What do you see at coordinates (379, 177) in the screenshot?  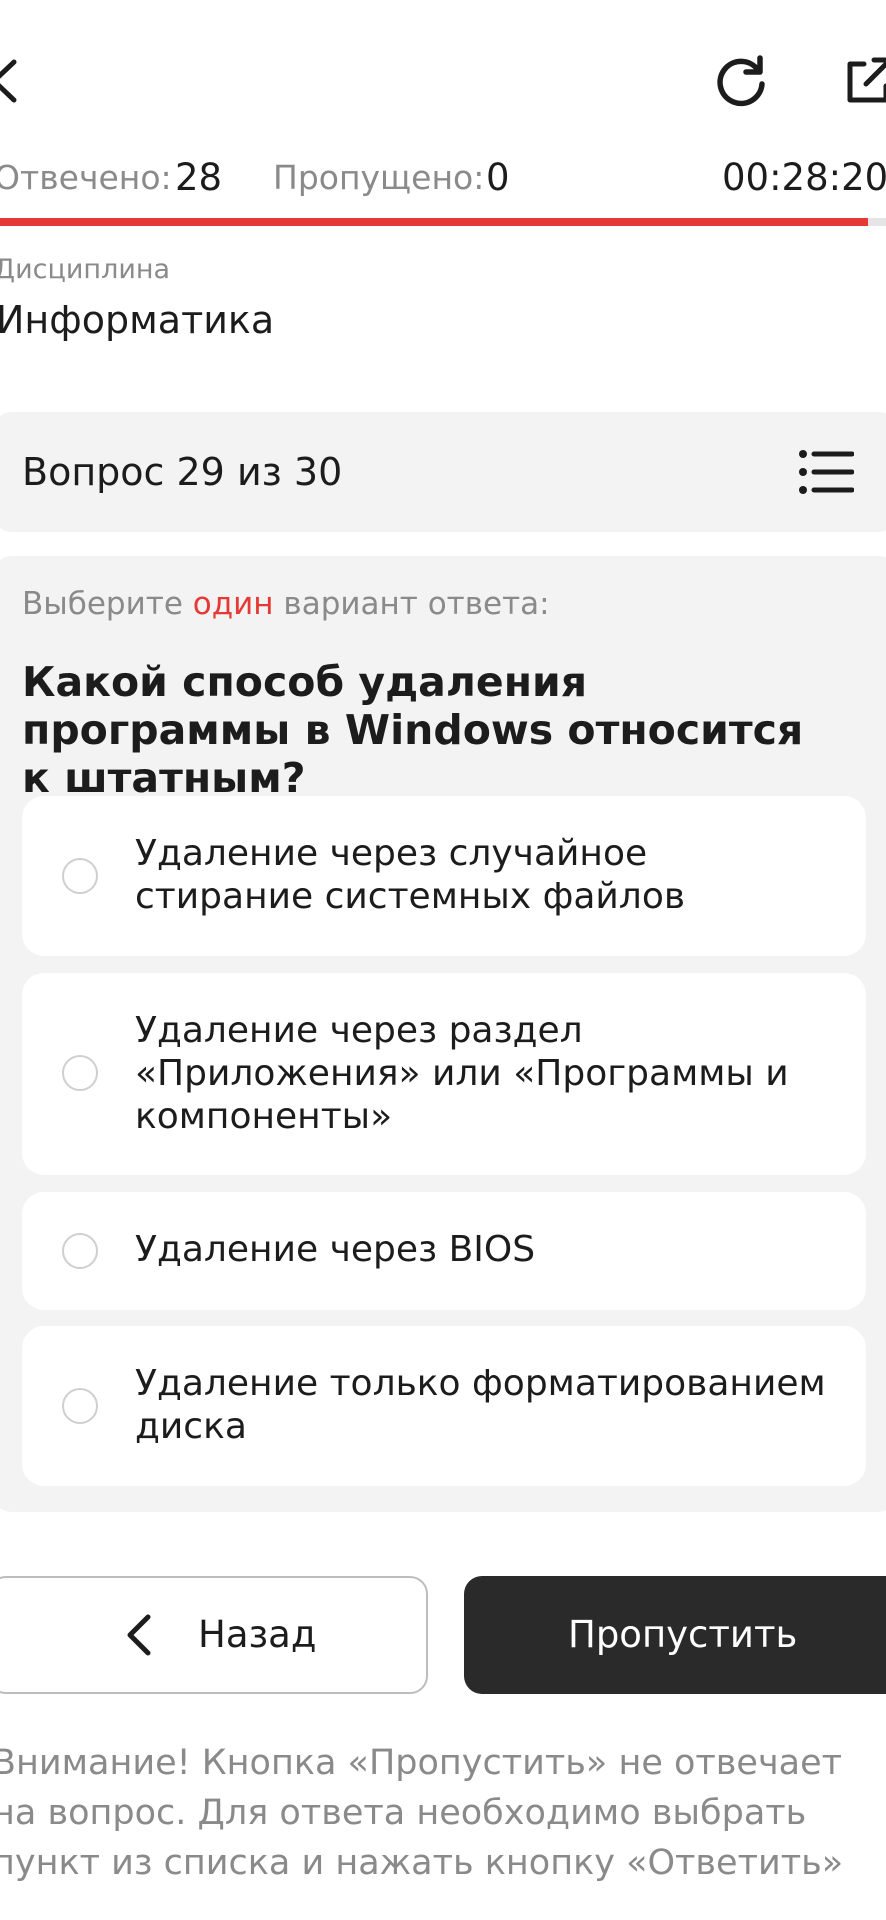 I see `skipped-label: Пропущено:` at bounding box center [379, 177].